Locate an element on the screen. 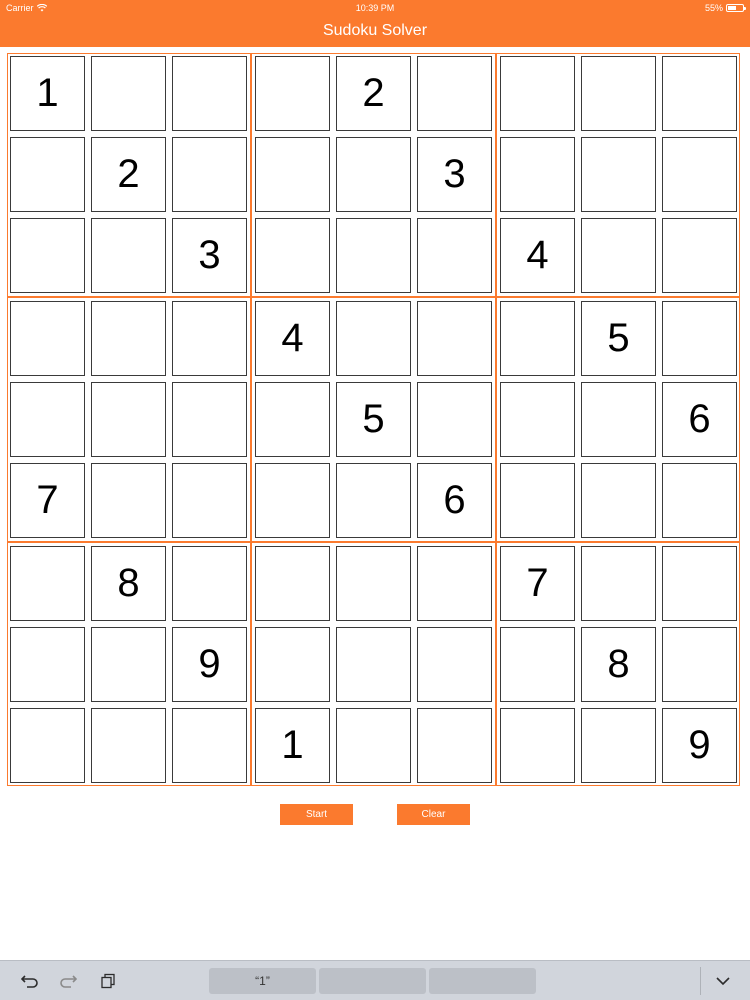  battery-status: 55% is located at coordinates (725, 8).